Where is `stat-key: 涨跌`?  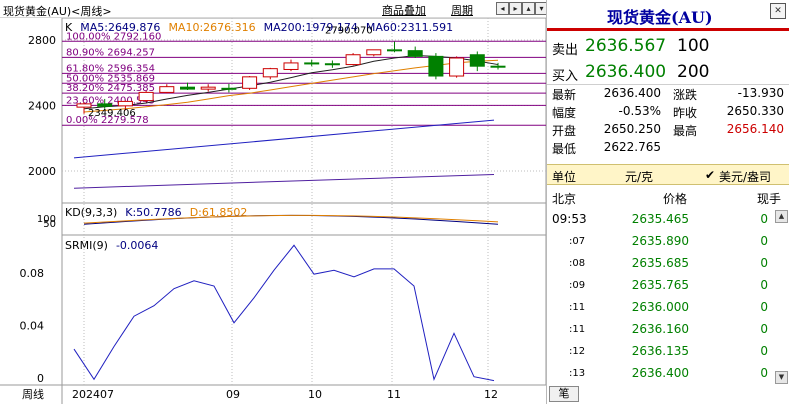
stat-key: 涨跌 is located at coordinates (685, 95).